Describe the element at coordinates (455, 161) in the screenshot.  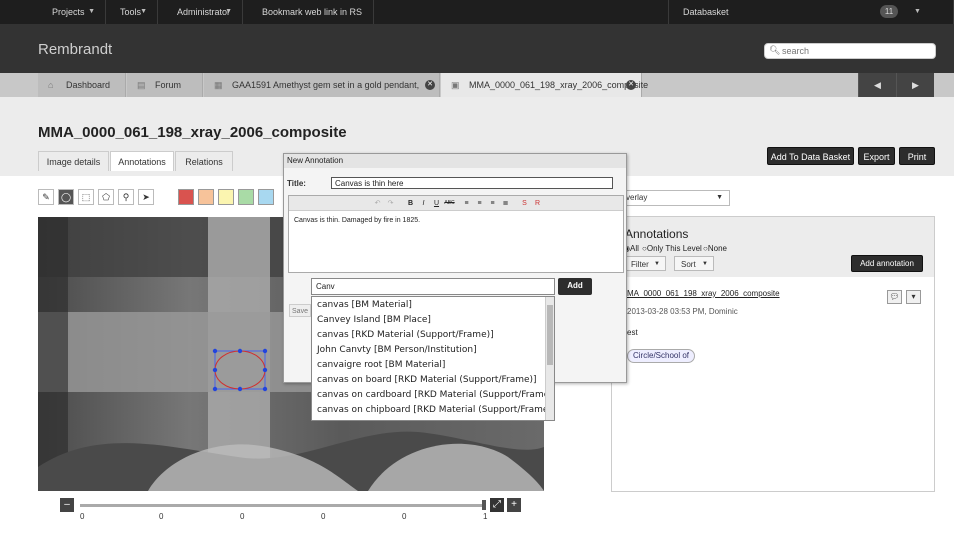
I see `dialog-header: New Annotation` at that location.